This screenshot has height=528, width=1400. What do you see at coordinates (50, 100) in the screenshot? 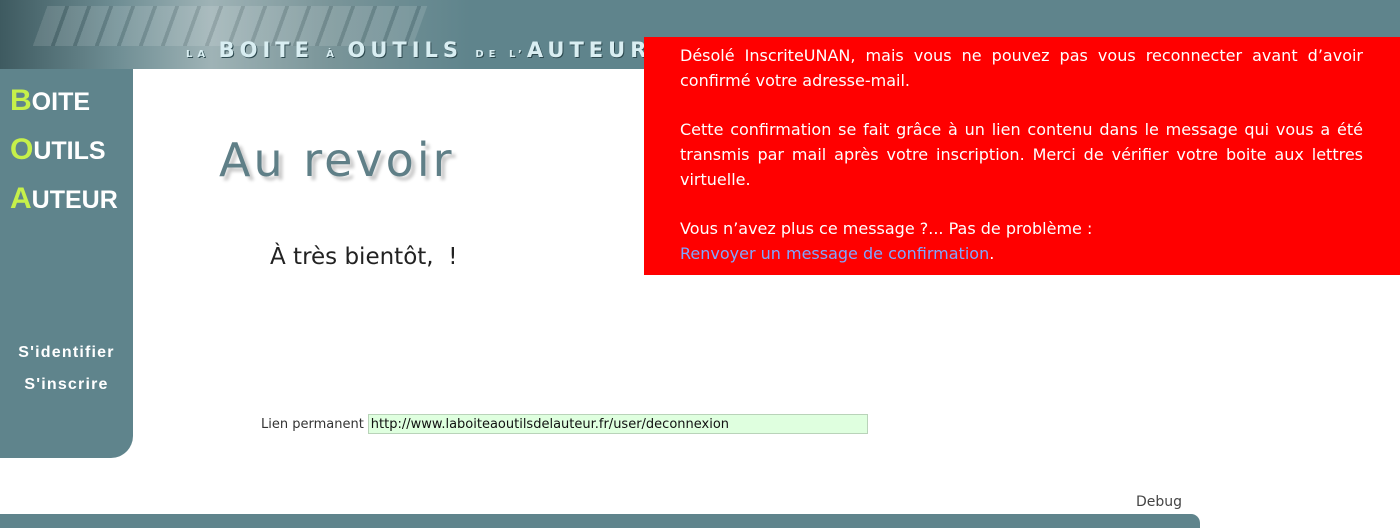
I see `logo-line-boite: BOITE` at bounding box center [50, 100].